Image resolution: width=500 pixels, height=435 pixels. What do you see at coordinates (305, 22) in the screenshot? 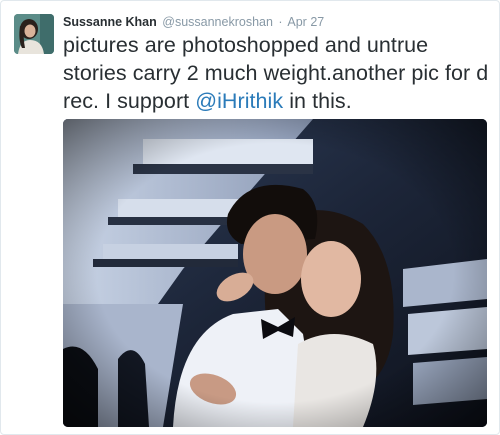
I see `tweet-date: Apr 27` at bounding box center [305, 22].